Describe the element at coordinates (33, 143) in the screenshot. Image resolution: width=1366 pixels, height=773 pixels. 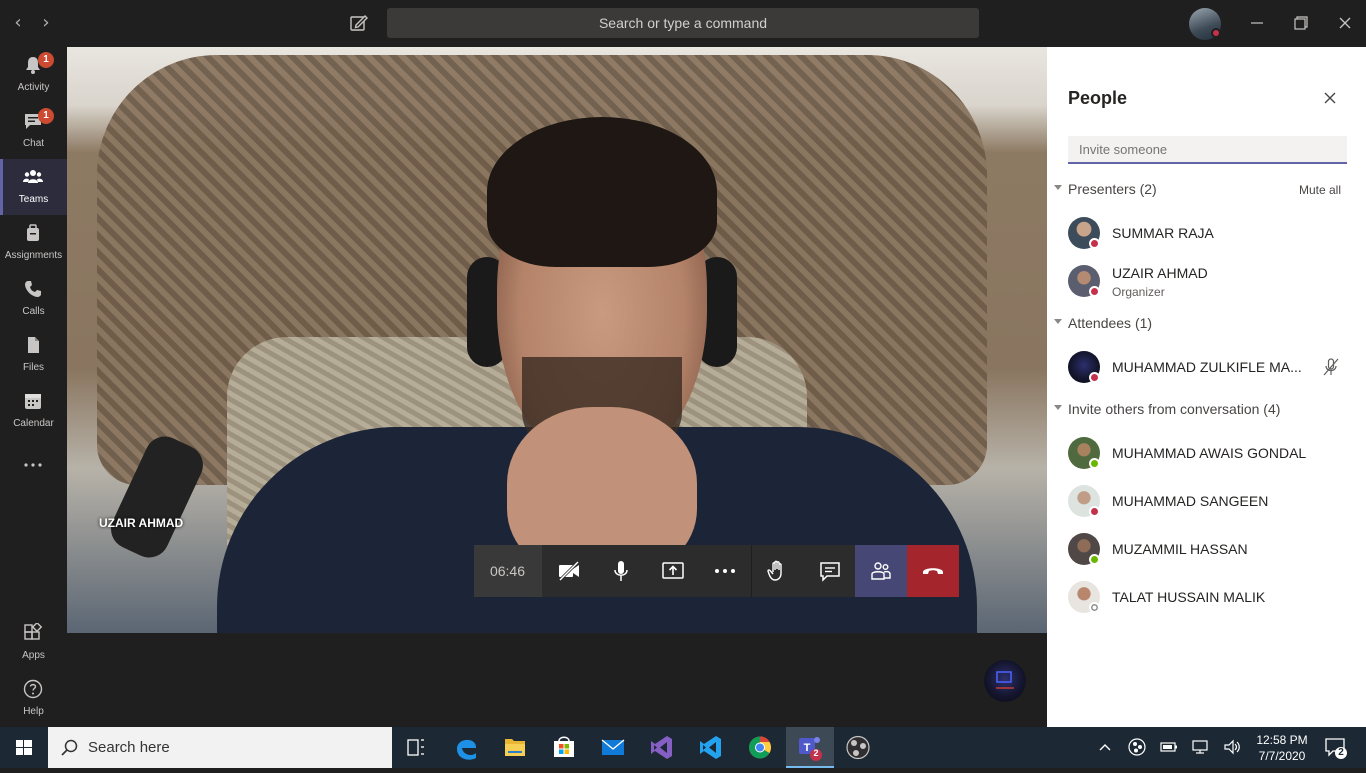
I see `appbar-label: Chat` at that location.